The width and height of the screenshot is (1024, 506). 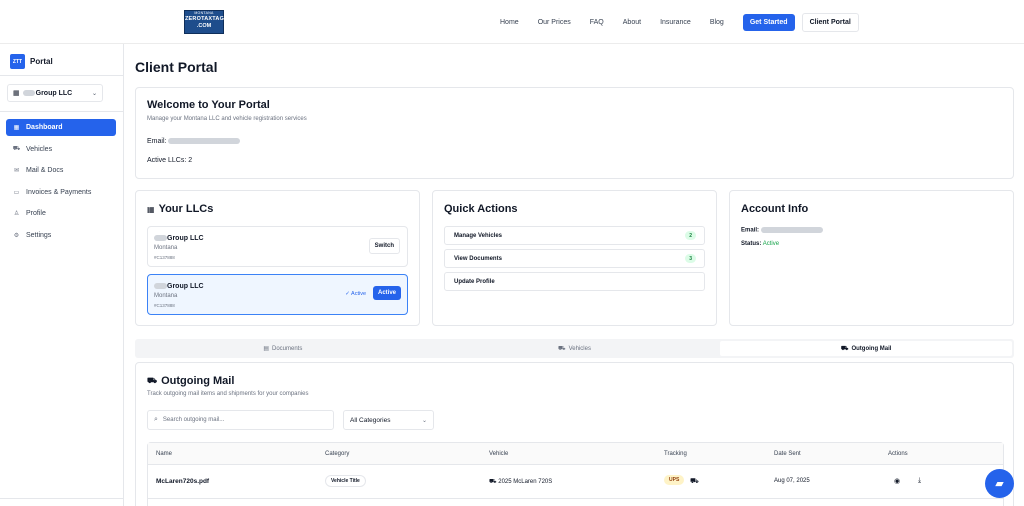 I want to click on chat-button: ▰, so click(x=999, y=483).